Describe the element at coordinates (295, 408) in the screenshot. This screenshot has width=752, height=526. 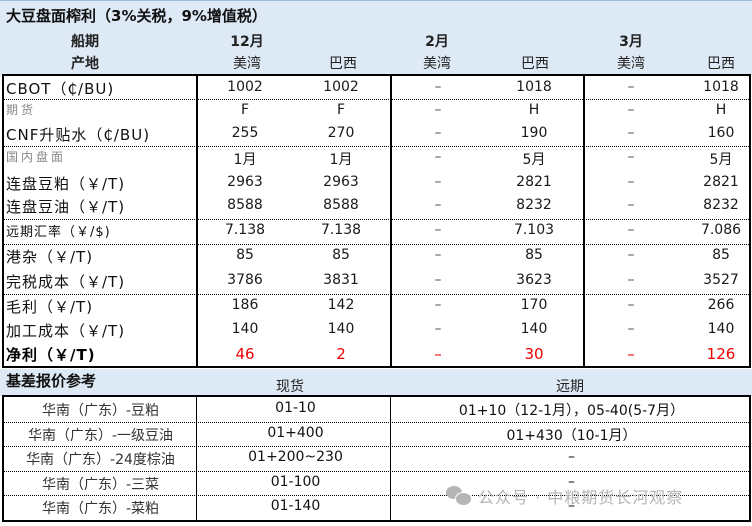
I see `spot-quote: 01-10` at that location.